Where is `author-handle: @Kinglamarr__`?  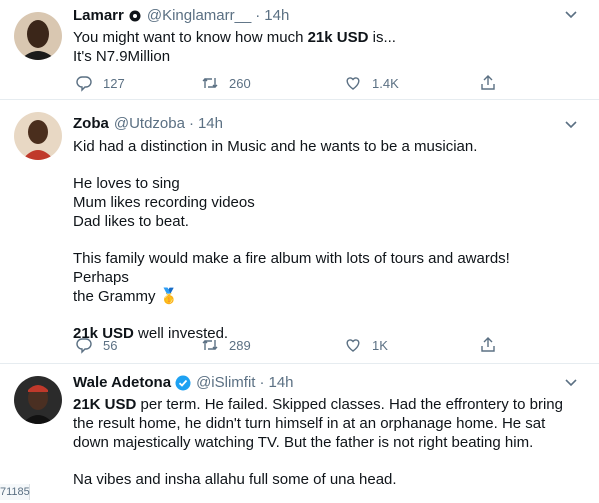
author-handle: @Kinglamarr__ is located at coordinates (199, 16).